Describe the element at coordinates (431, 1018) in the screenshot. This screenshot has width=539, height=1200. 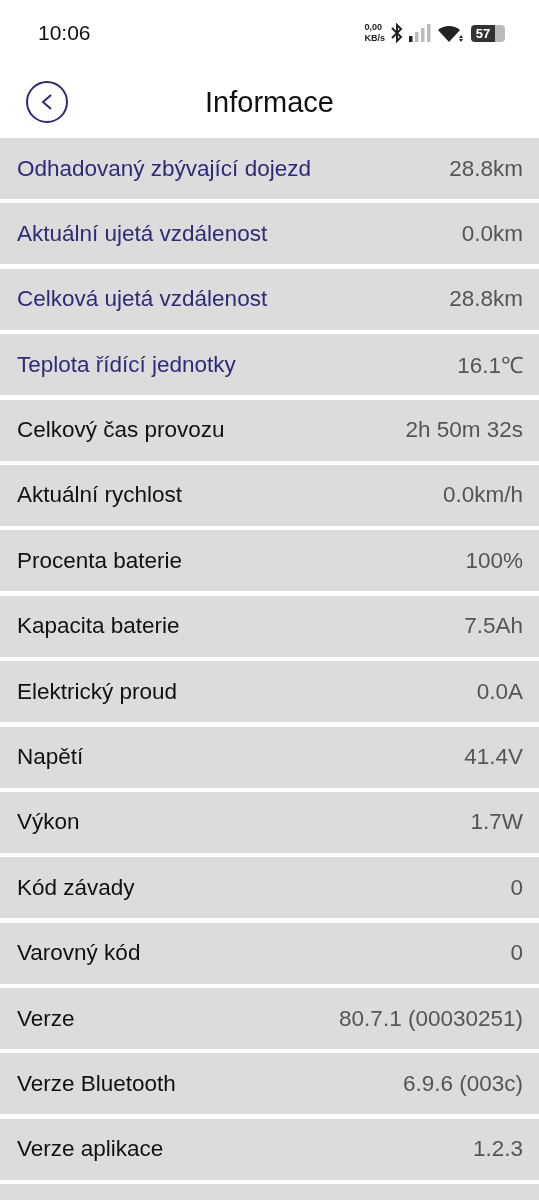
I see `row-value: 80.7.1 (00030251)` at that location.